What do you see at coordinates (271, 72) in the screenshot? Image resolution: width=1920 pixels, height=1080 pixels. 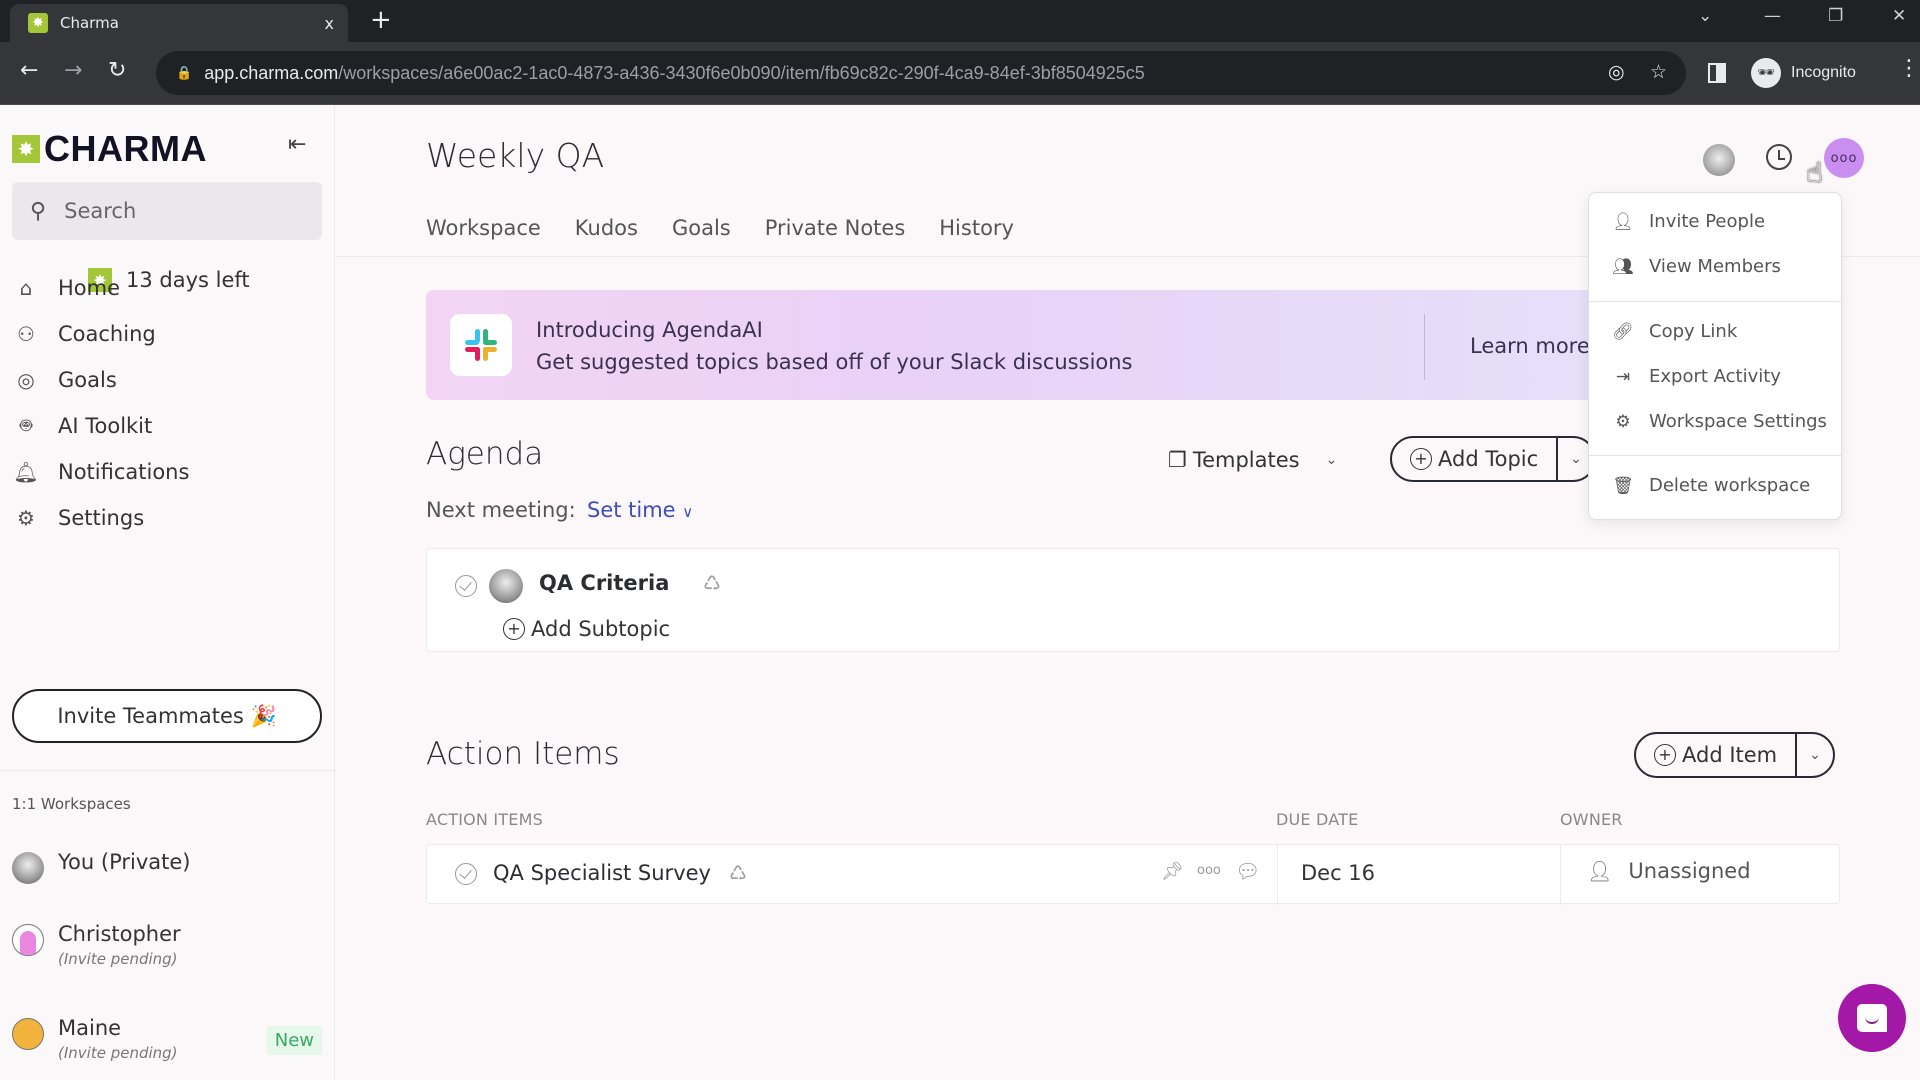 I see `url-host: app.charma.com` at bounding box center [271, 72].